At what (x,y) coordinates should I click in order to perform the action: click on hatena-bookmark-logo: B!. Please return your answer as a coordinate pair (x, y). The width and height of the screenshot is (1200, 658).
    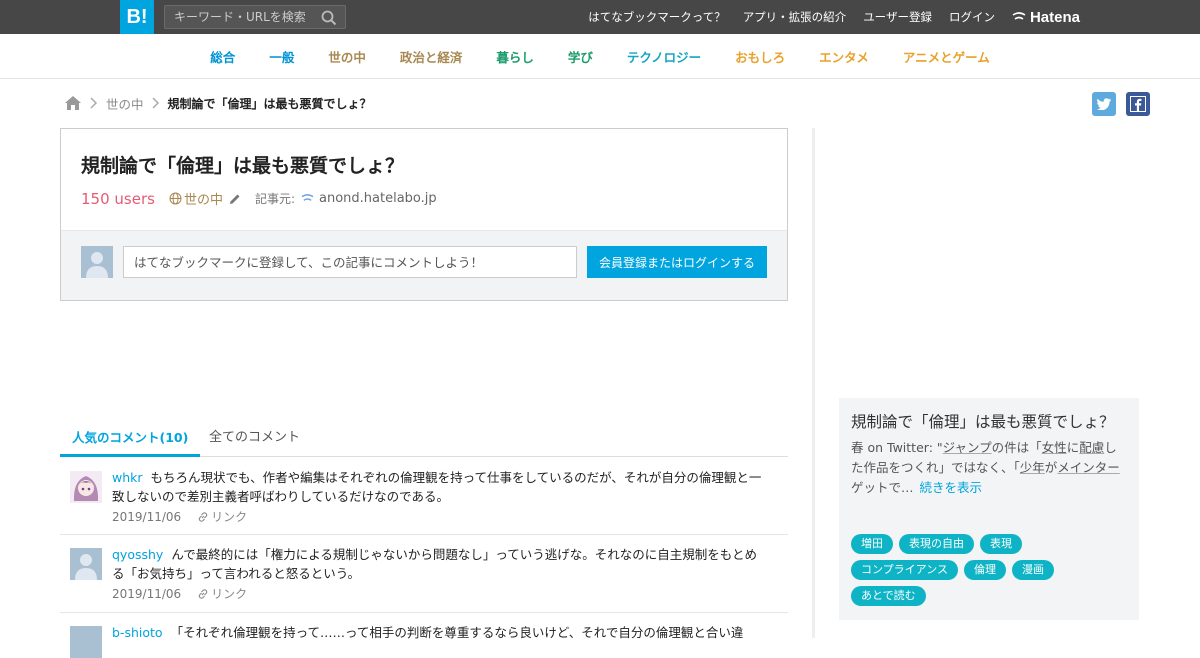
    Looking at the image, I should click on (137, 17).